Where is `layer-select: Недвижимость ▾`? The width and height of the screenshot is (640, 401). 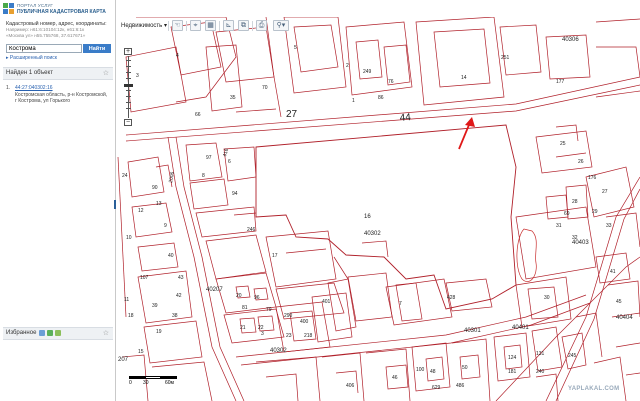 layer-select: Недвижимость ▾ is located at coordinates (144, 25).